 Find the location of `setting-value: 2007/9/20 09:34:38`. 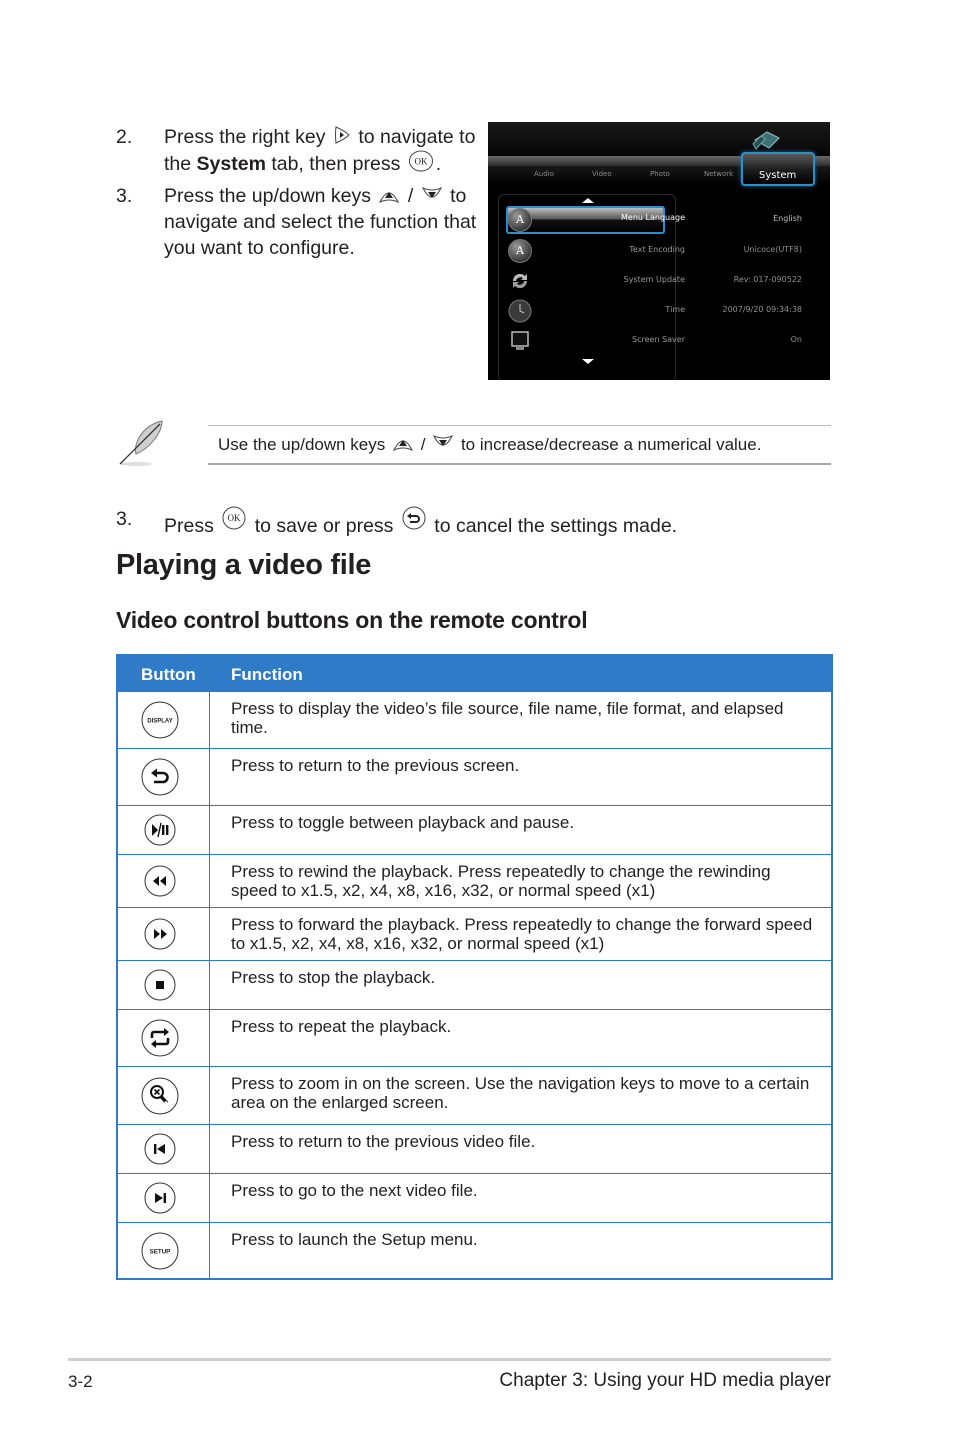

setting-value: 2007/9/20 09:34:38 is located at coordinates (762, 309).